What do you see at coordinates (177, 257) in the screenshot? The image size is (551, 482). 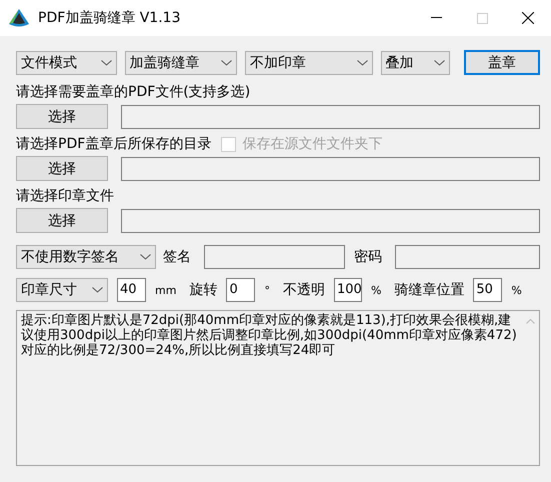 I see `signature-label: 签名` at bounding box center [177, 257].